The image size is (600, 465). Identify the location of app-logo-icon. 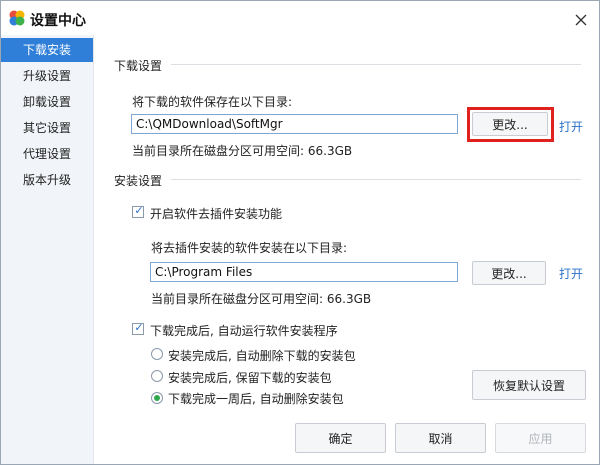
(17, 18).